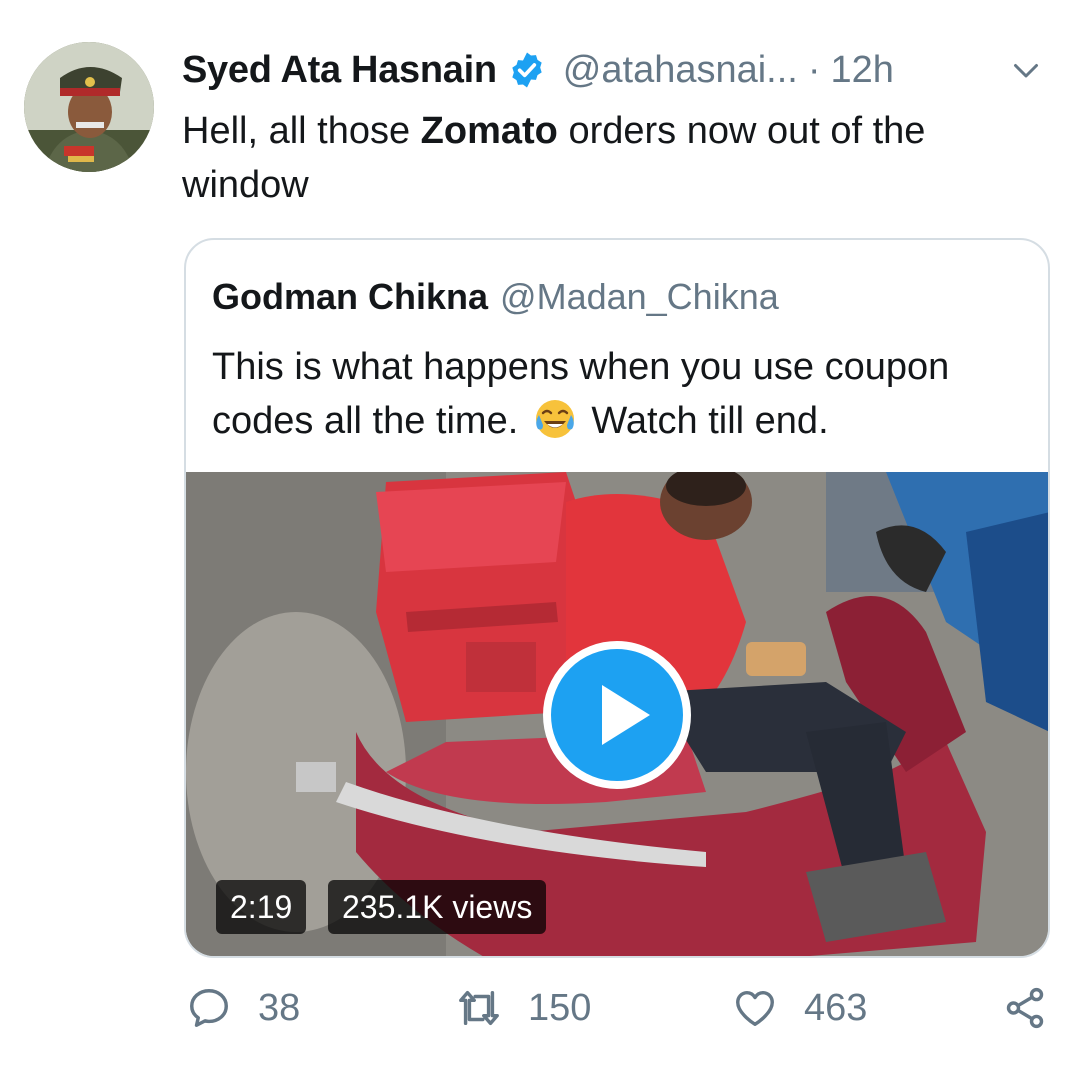  I want to click on like-icon, so click(755, 1008).